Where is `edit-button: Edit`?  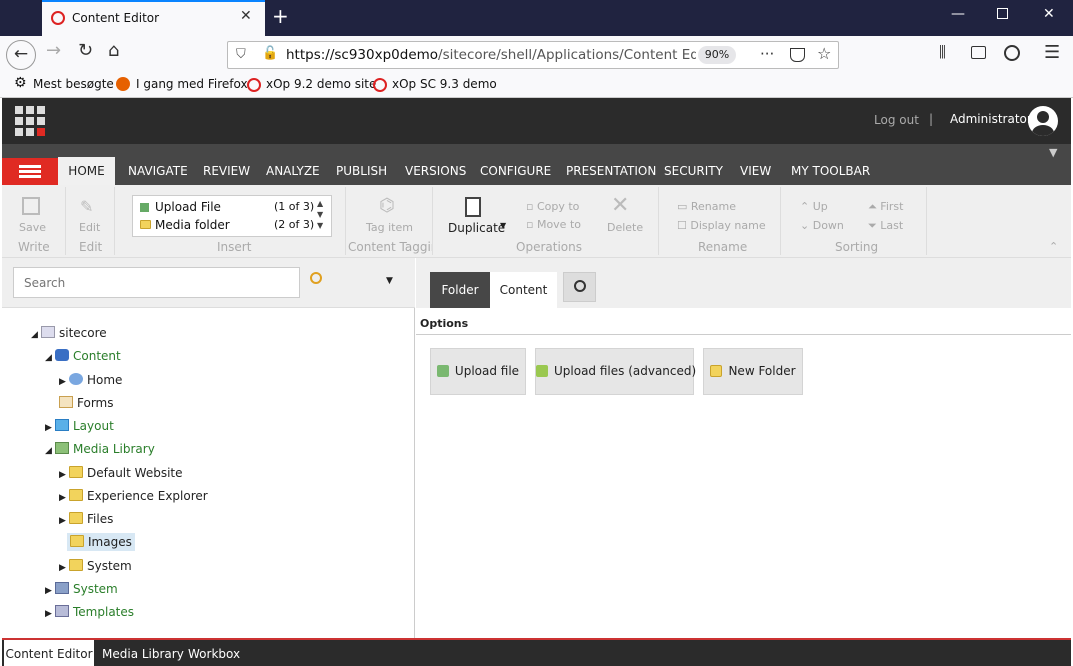
edit-button: Edit is located at coordinates (89, 227).